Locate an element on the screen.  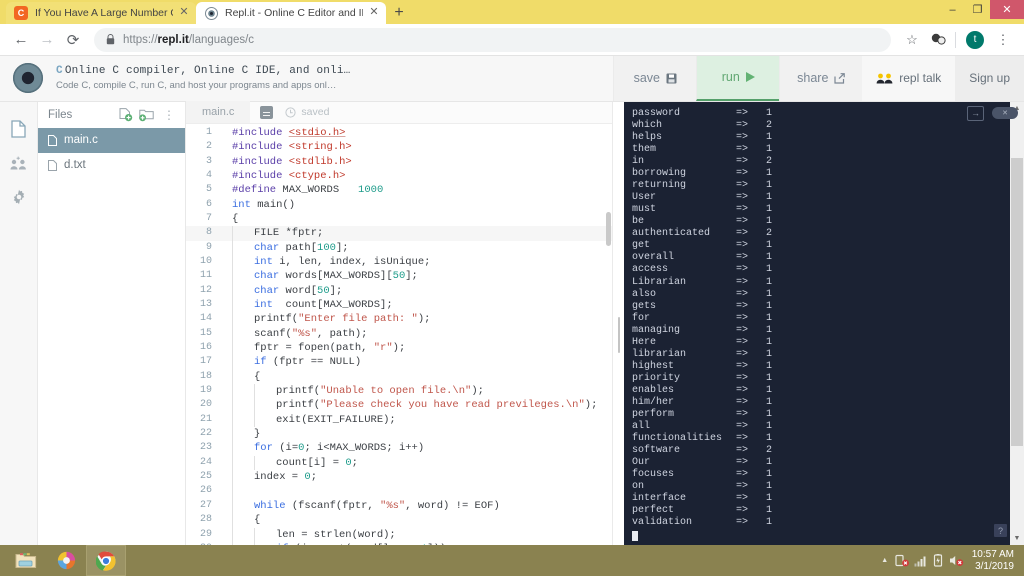
restore-button: ❐ is located at coordinates (977, 9).